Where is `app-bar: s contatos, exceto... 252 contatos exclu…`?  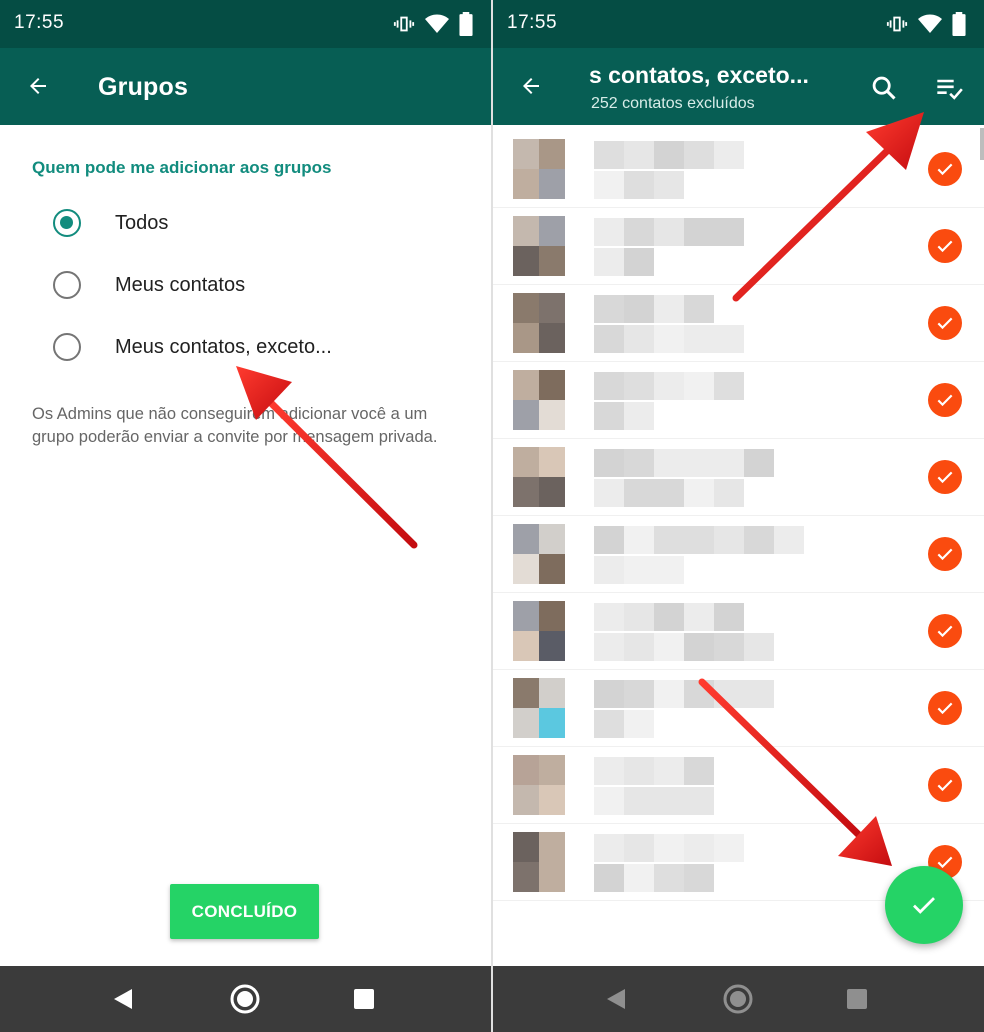
app-bar: s contatos, exceto... 252 contatos exclu… is located at coordinates (738, 86).